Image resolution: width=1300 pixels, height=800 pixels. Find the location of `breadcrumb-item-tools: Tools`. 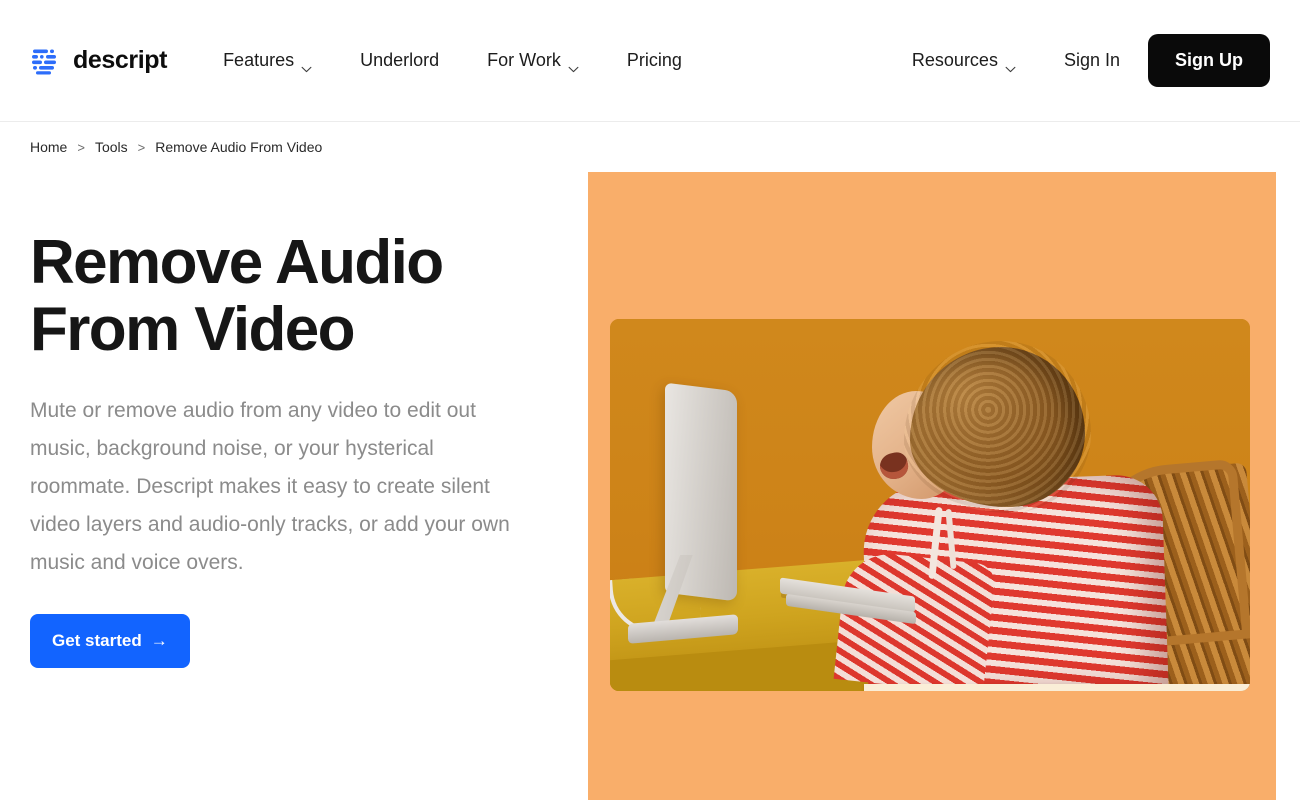

breadcrumb-item-tools: Tools is located at coordinates (111, 147).